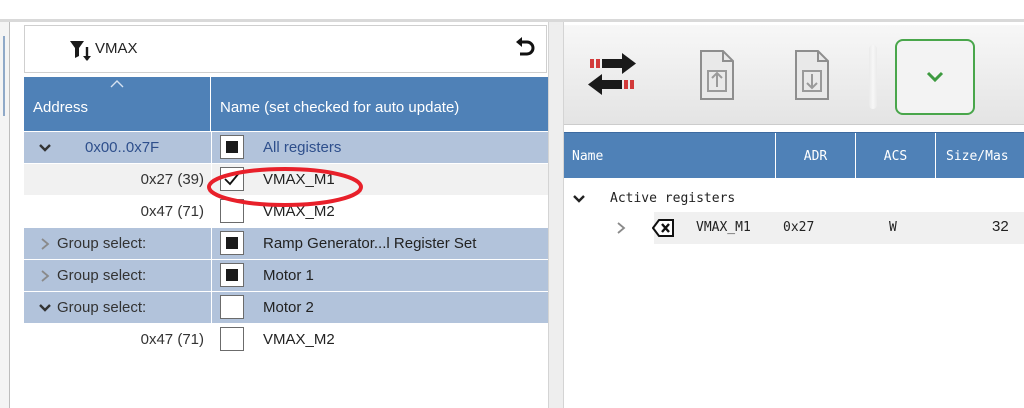 This screenshot has width=1024, height=408. I want to click on panel-splitter, so click(556, 215).